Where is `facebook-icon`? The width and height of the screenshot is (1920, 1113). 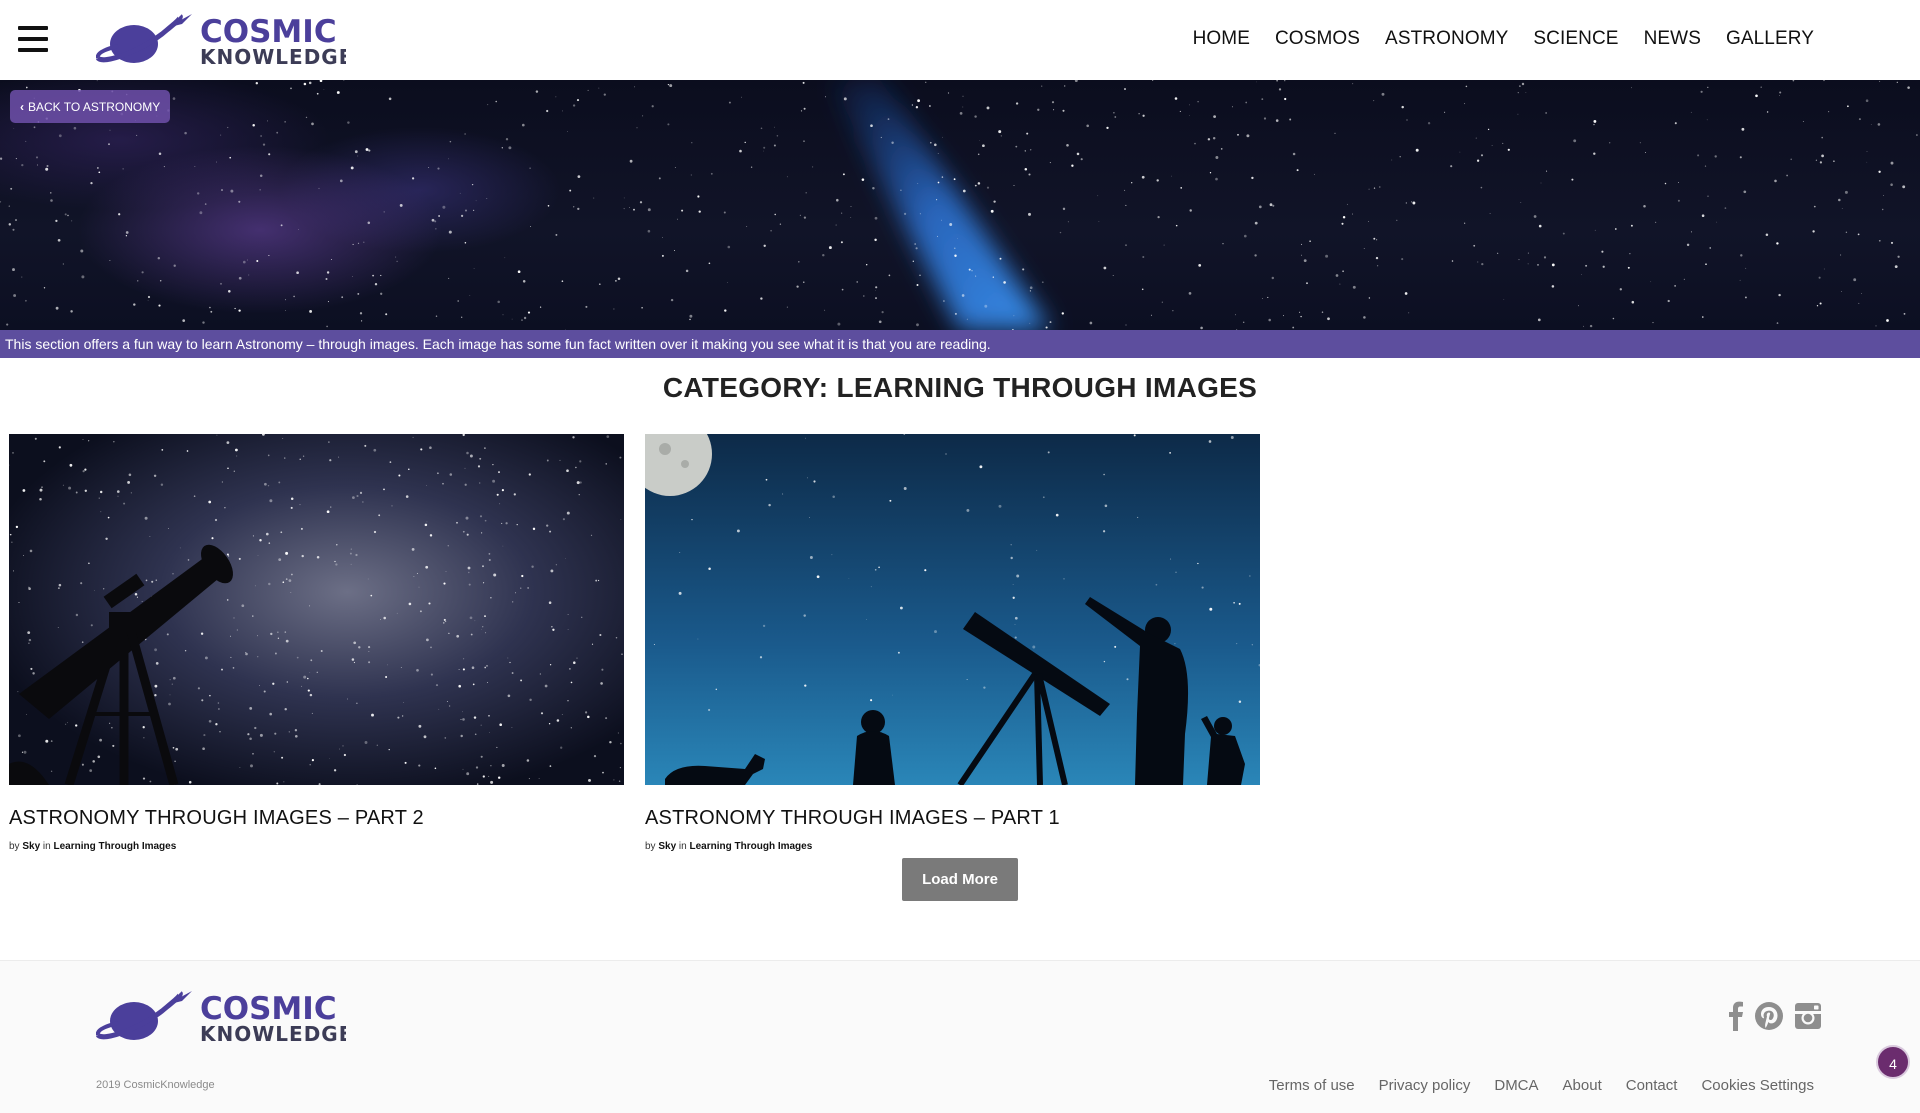
facebook-icon is located at coordinates (1736, 1018).